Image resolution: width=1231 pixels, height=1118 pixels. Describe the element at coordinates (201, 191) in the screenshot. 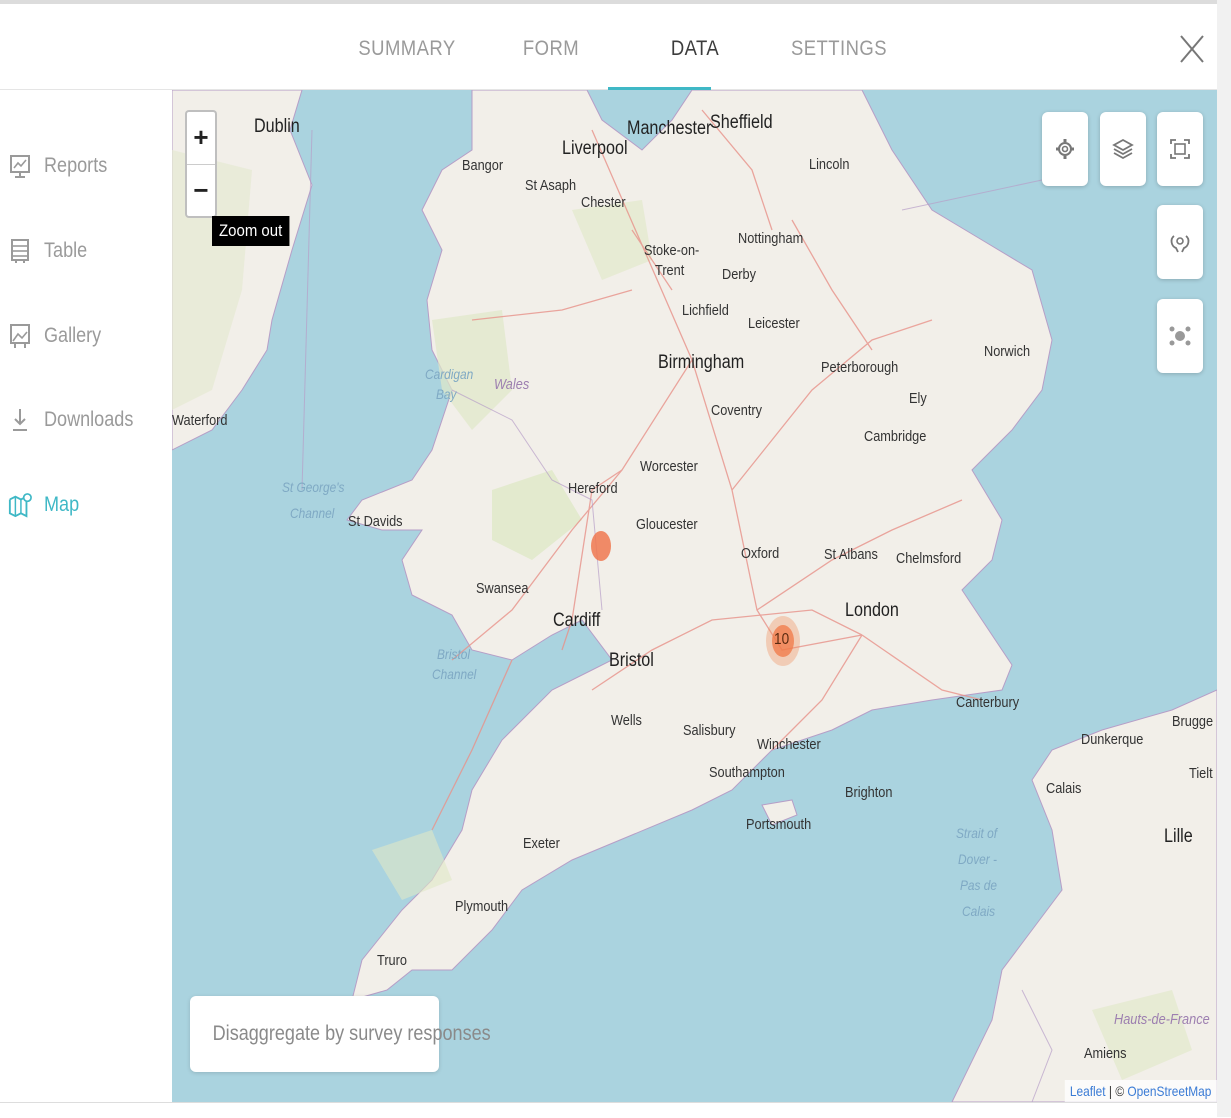

I see `zoom-out-button: −` at that location.